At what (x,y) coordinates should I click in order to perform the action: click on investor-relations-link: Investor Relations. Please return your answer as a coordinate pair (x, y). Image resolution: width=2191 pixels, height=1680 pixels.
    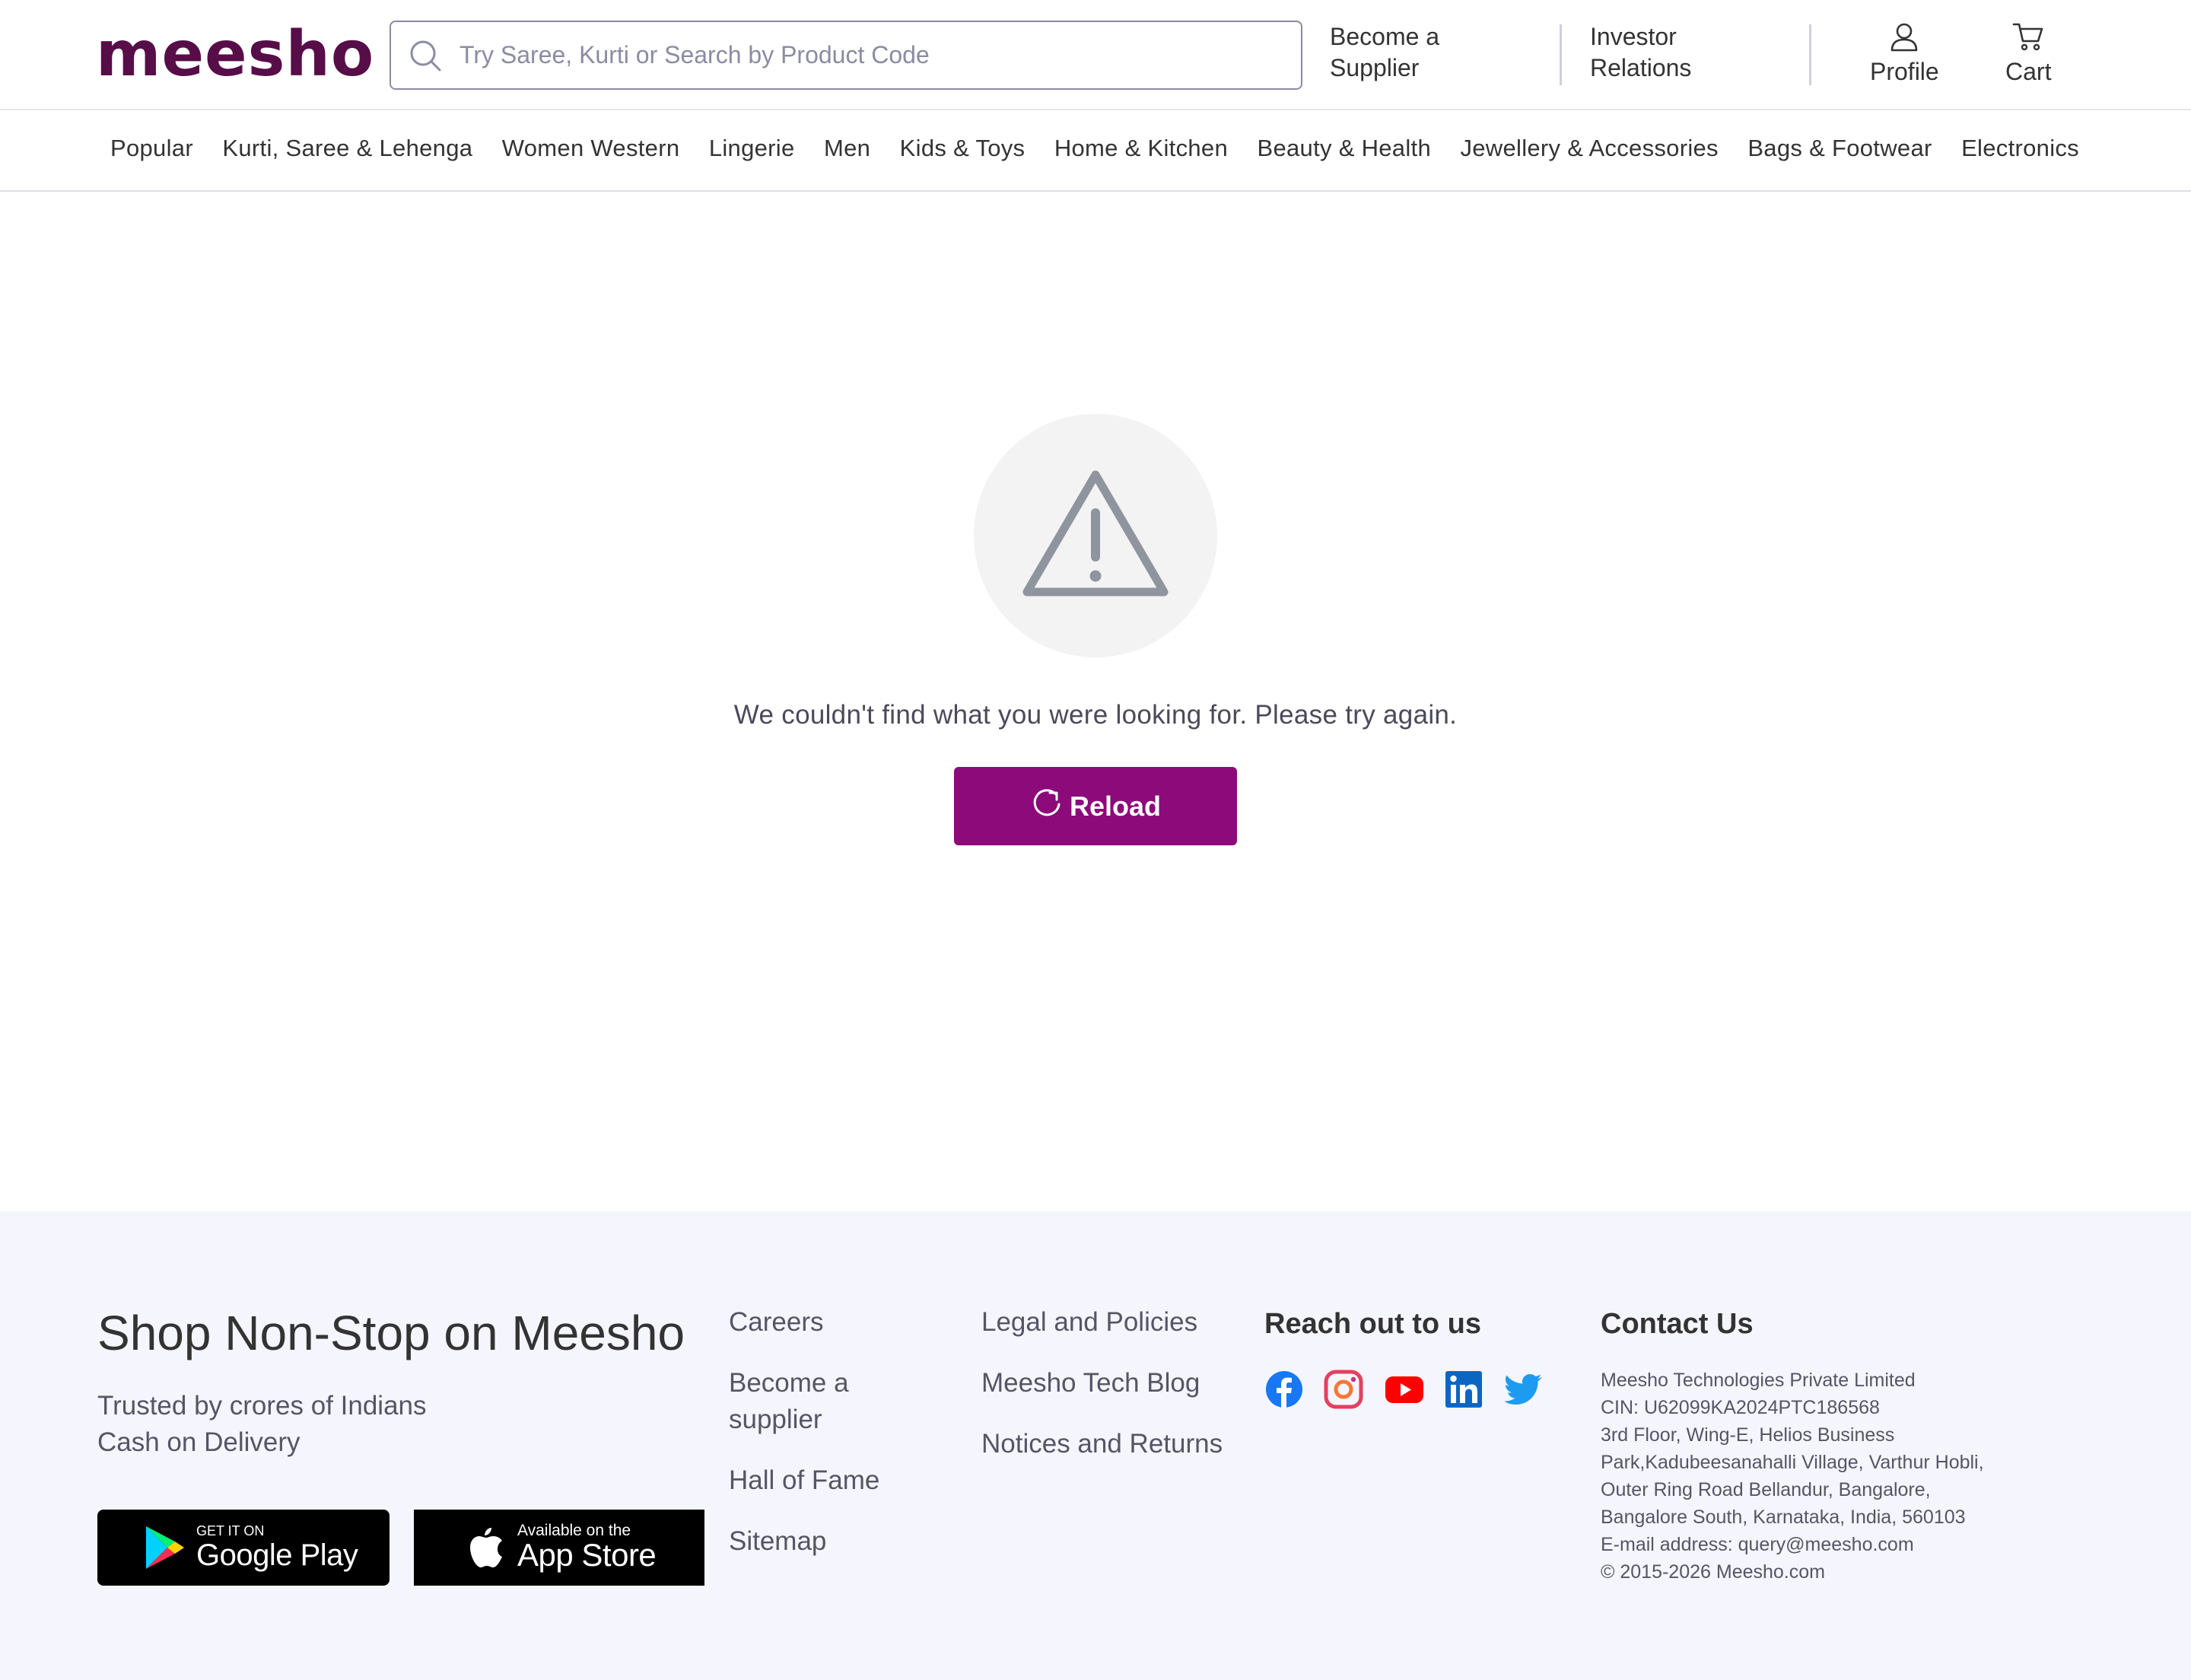
    Looking at the image, I should click on (1640, 52).